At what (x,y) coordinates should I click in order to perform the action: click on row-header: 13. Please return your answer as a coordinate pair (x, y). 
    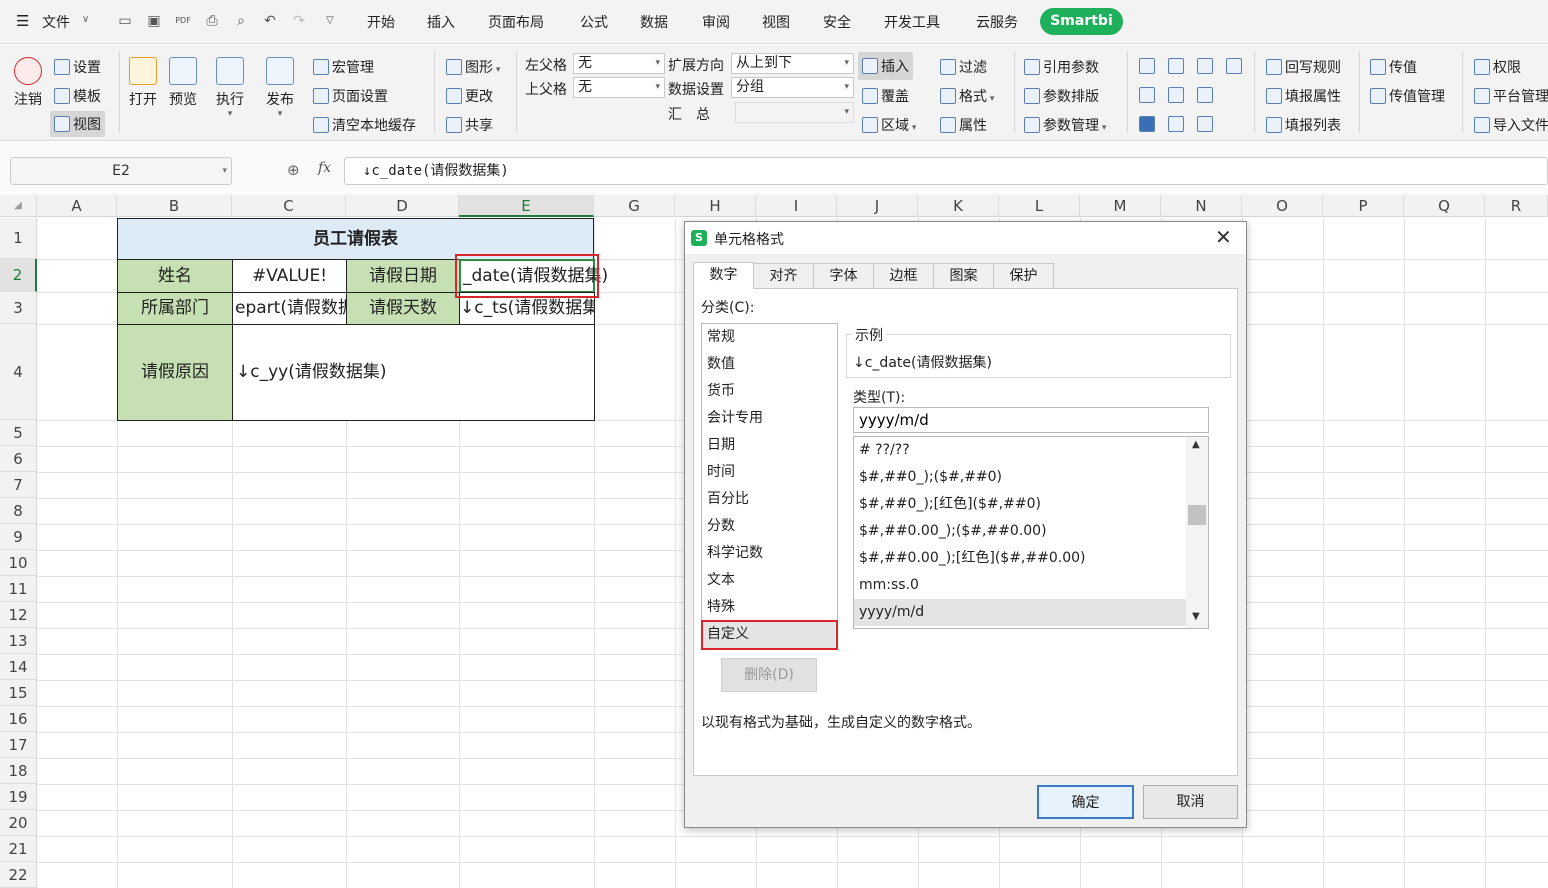
    Looking at the image, I should click on (18, 641).